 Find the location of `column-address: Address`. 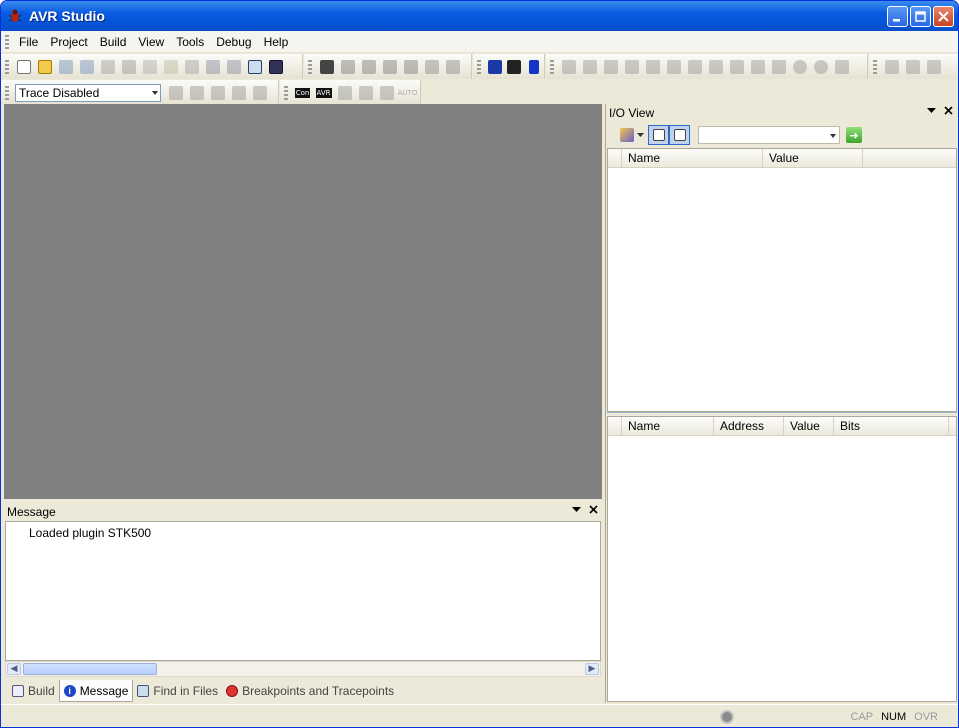

column-address: Address is located at coordinates (749, 426).